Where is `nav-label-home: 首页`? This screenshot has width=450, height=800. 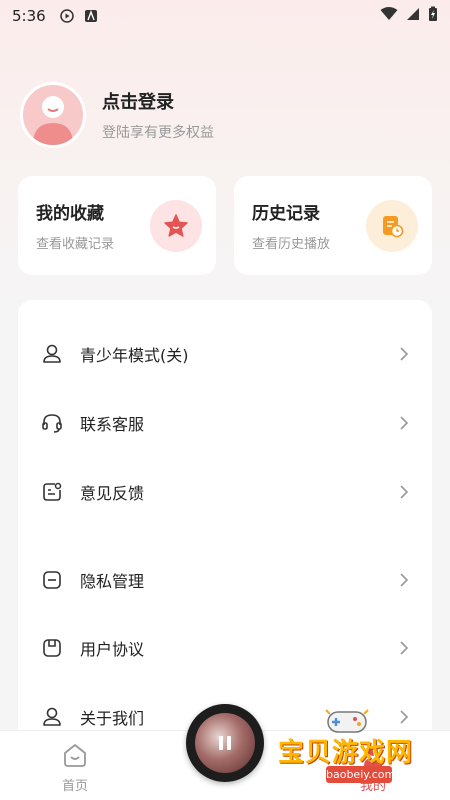
nav-label-home: 首页 is located at coordinates (74, 786).